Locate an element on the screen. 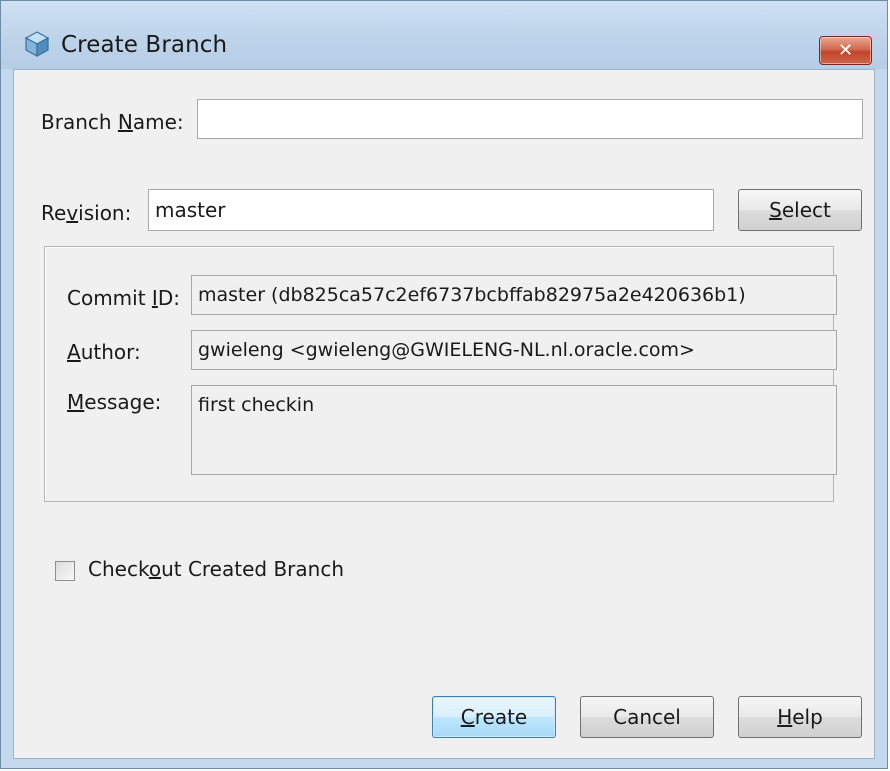  revision-label: Revision: is located at coordinates (86, 213).